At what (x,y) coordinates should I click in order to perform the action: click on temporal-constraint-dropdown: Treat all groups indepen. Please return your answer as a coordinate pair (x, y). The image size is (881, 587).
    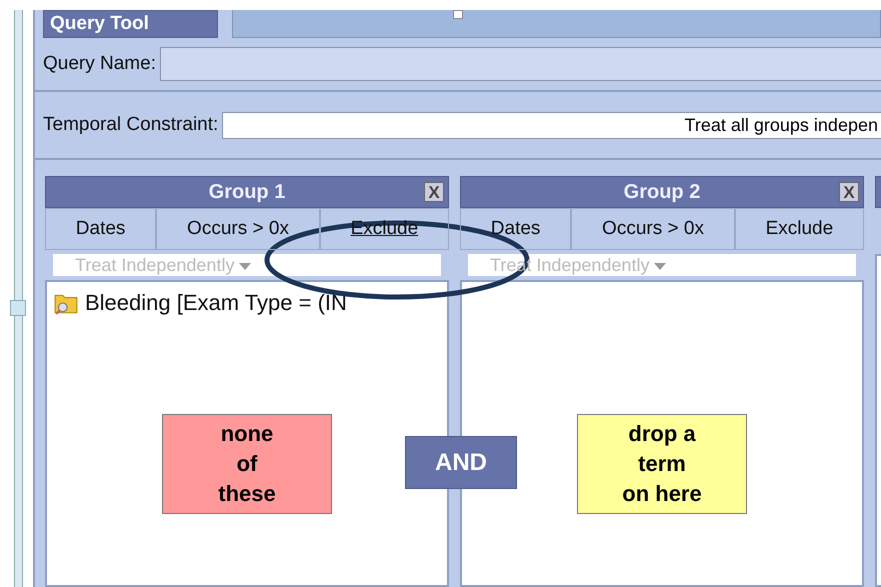
    Looking at the image, I should click on (551, 125).